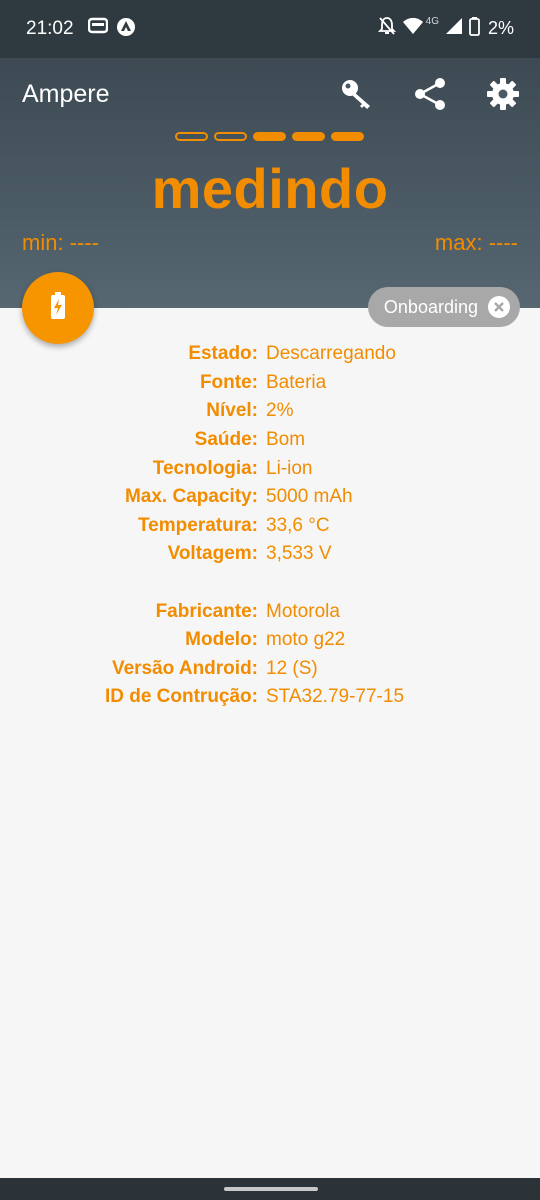 The height and width of the screenshot is (1200, 540). I want to click on info-value: moto g22, so click(306, 640).